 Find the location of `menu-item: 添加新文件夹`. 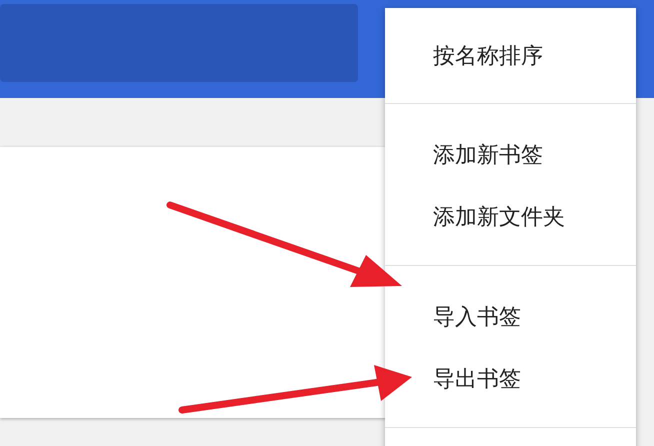

menu-item: 添加新文件夹 is located at coordinates (510, 217).